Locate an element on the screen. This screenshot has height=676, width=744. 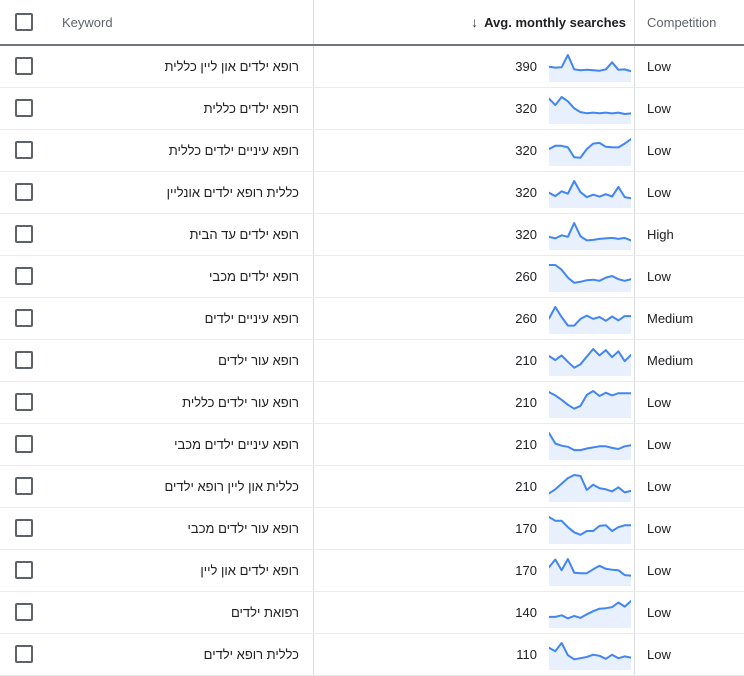
keyword-text: רופא עור ילדים is located at coordinates (180, 360).